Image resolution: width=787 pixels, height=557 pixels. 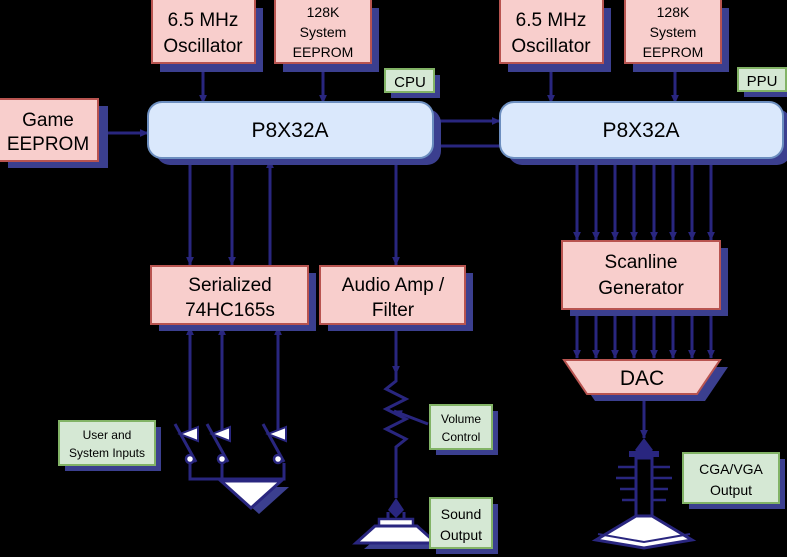 What do you see at coordinates (233, 298) in the screenshot?
I see `block-serialized-74hc165s: Serialized 74HC165s` at bounding box center [233, 298].